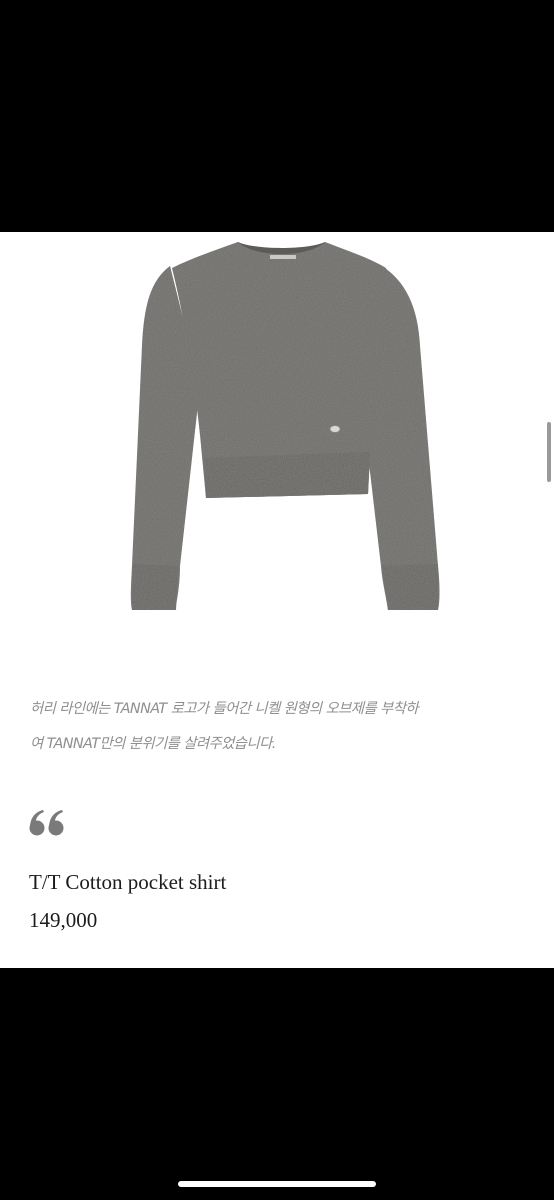 Image resolution: width=554 pixels, height=1200 pixels. What do you see at coordinates (549, 452) in the screenshot?
I see `scroll-indicator` at bounding box center [549, 452].